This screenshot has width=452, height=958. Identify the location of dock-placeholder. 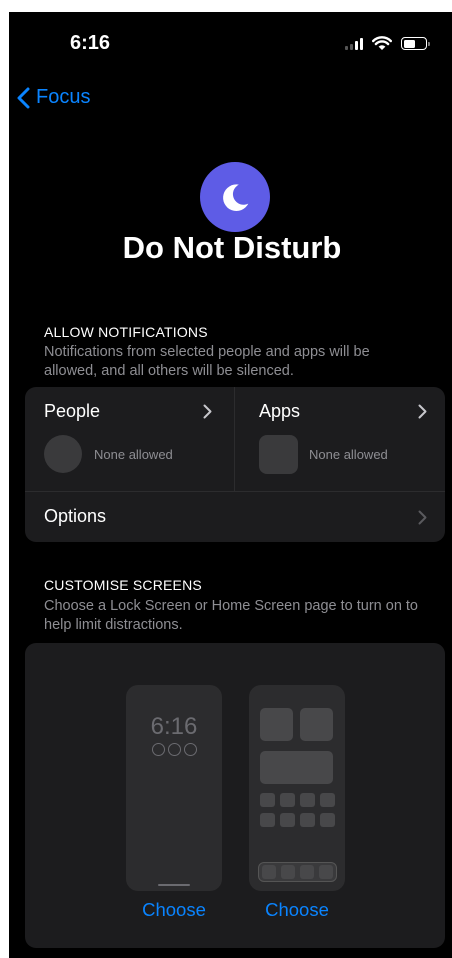
(297, 872).